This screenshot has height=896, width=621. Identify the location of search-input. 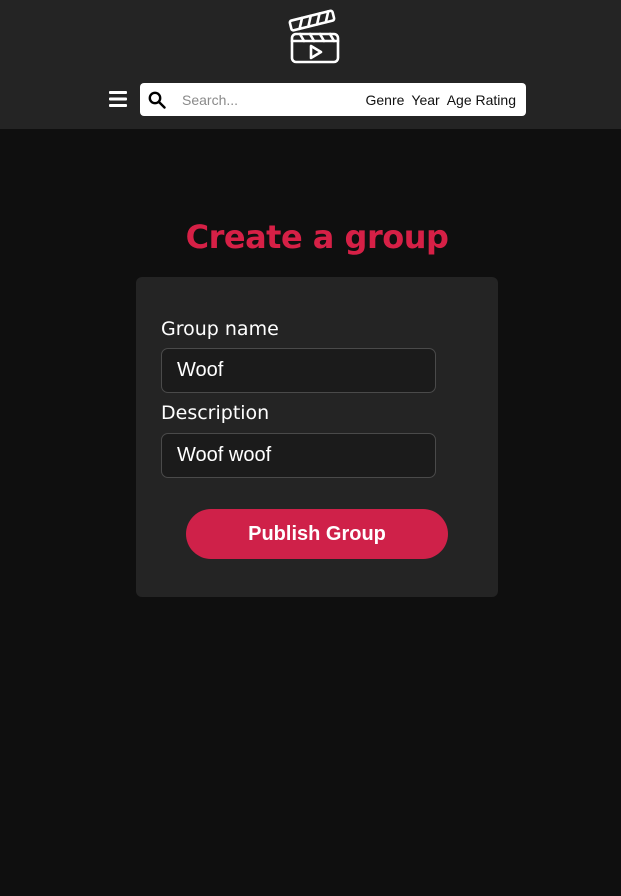
(265, 99).